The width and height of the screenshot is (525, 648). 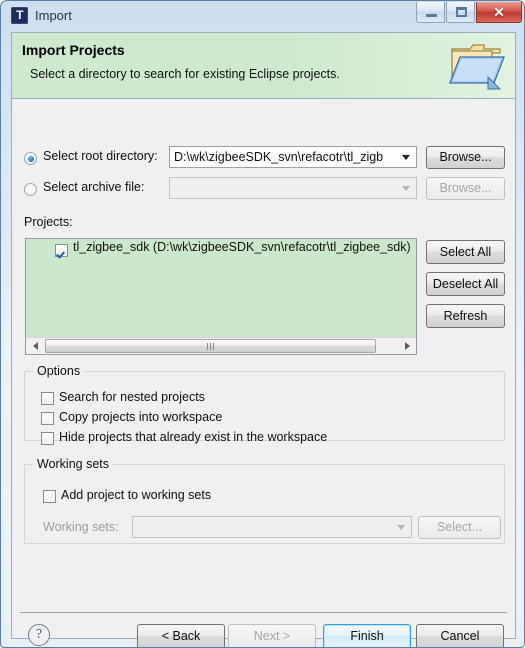 I want to click on page-title: Import Projects, so click(x=73, y=50).